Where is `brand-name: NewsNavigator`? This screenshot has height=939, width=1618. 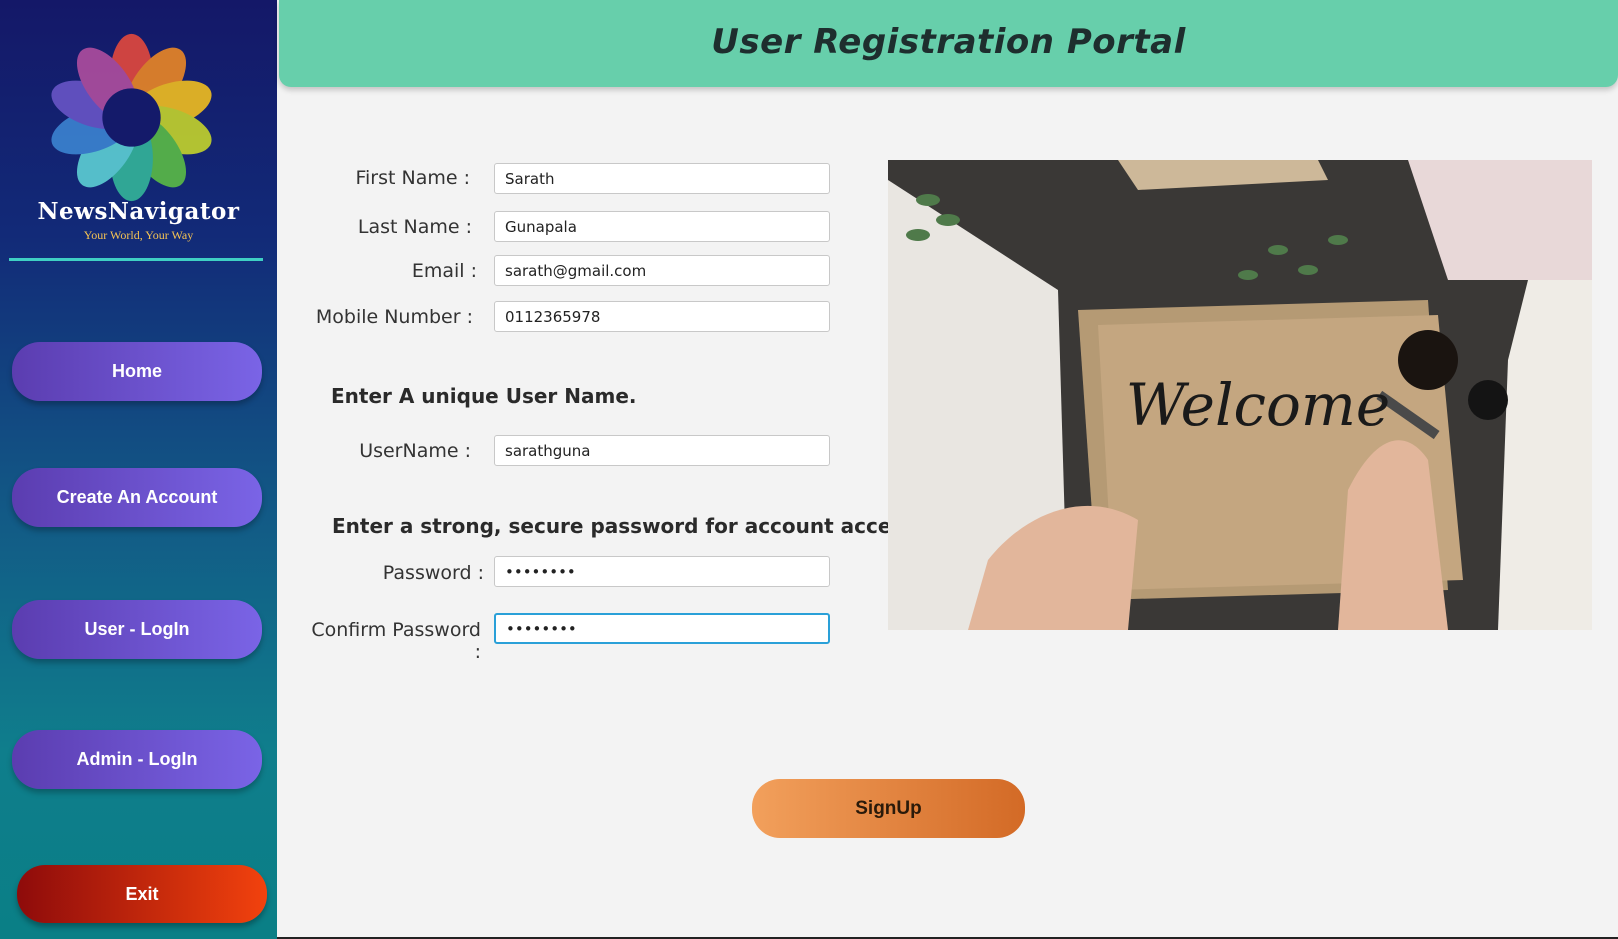 brand-name: NewsNavigator is located at coordinates (138, 211).